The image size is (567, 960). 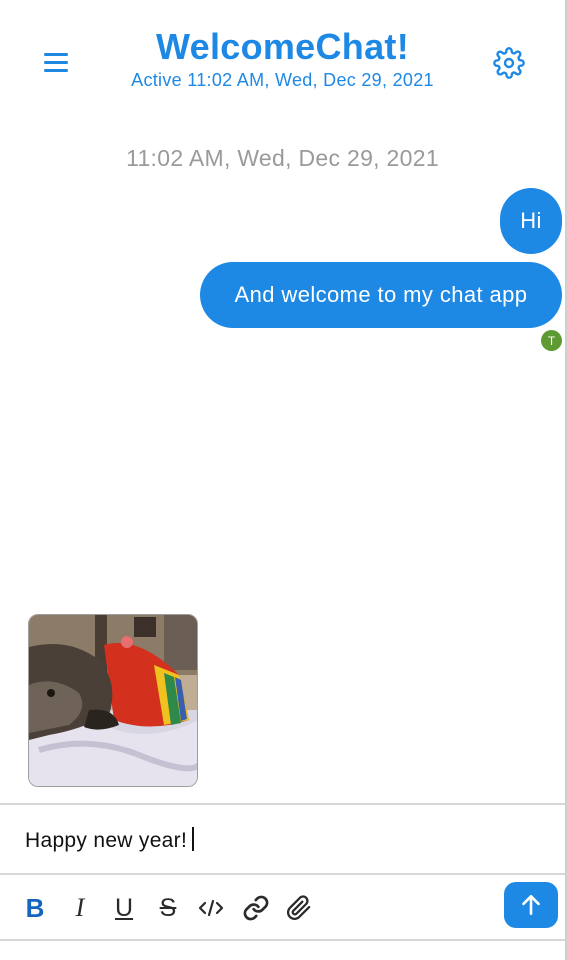 What do you see at coordinates (282, 908) in the screenshot?
I see `formatting-toolbar: B I U S` at bounding box center [282, 908].